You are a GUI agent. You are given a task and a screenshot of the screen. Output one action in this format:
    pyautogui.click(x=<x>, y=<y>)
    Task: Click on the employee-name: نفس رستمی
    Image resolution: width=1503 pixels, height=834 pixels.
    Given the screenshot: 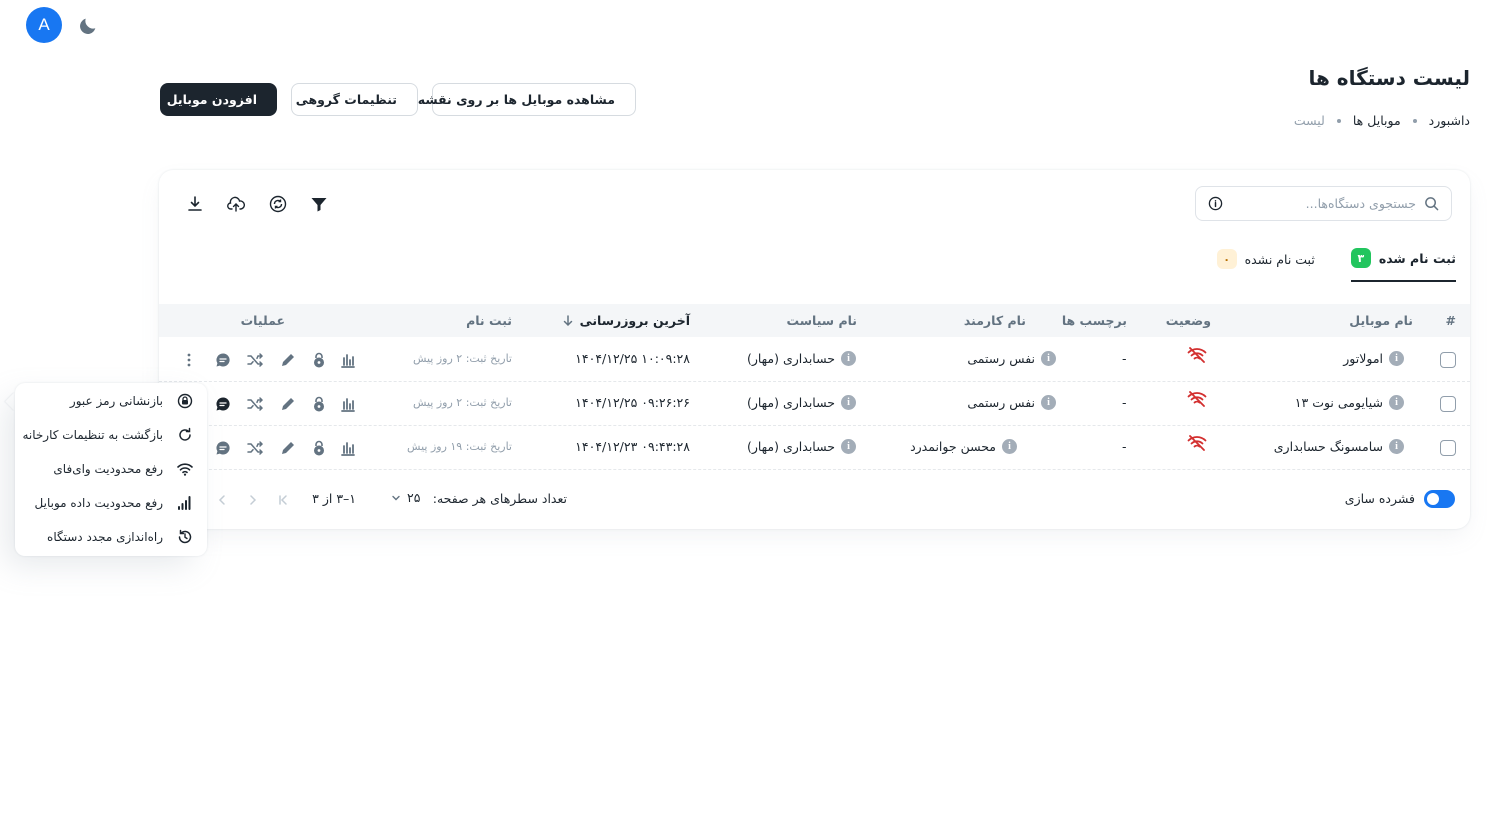 What is the action you would take?
    pyautogui.click(x=1001, y=358)
    